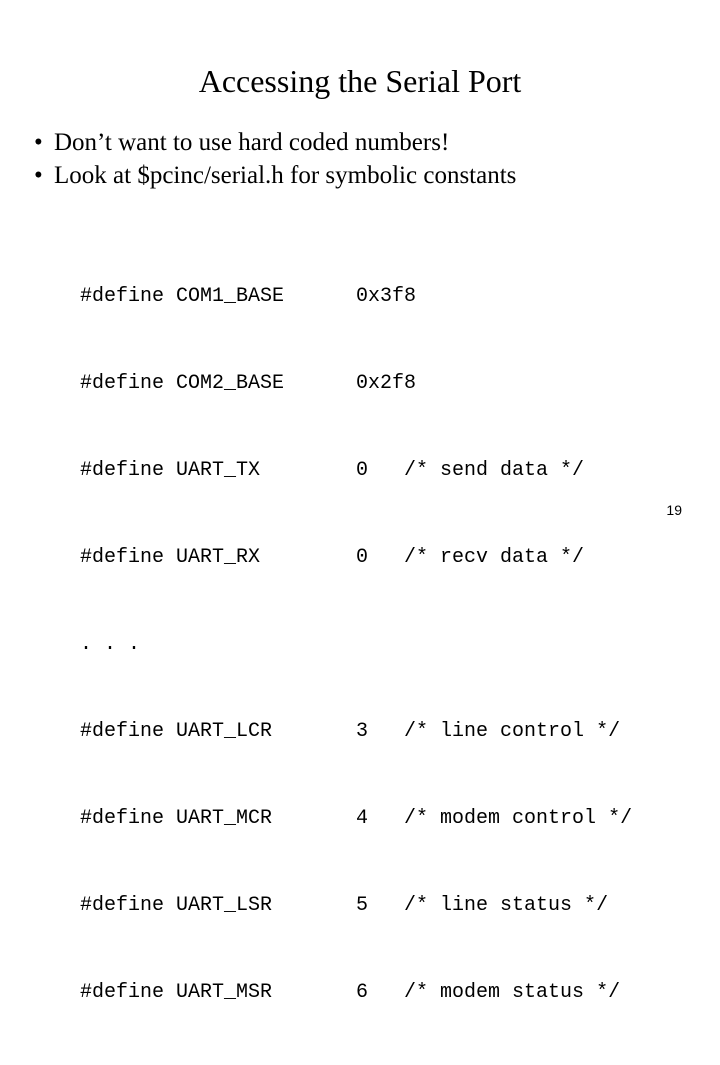  I want to click on page-title: Accessing the Serial Port, so click(360, 81).